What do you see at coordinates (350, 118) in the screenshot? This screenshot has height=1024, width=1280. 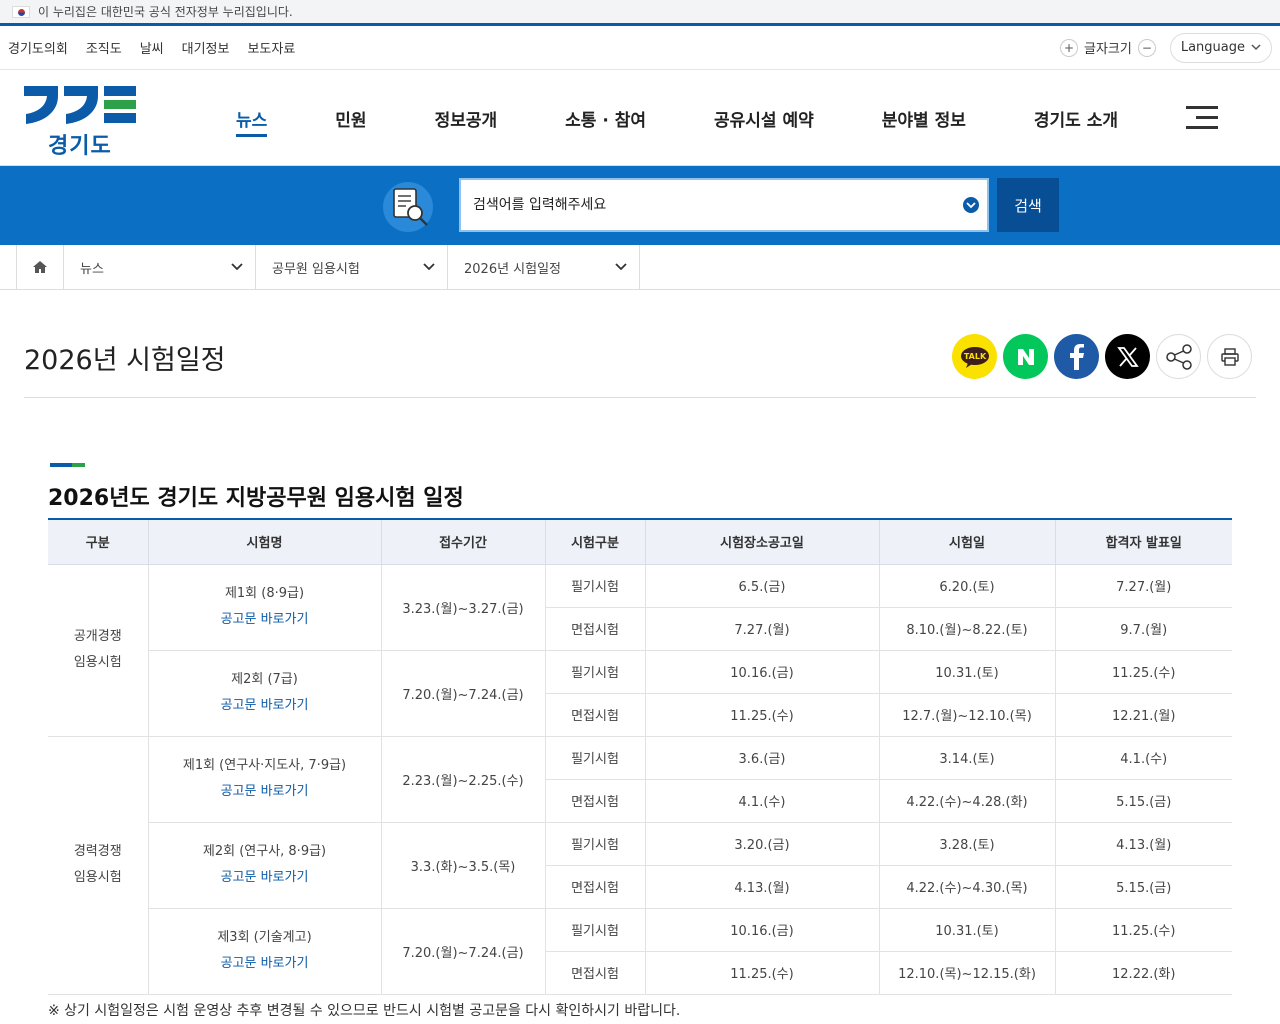 I see `nav-item-civil-service: 민원` at bounding box center [350, 118].